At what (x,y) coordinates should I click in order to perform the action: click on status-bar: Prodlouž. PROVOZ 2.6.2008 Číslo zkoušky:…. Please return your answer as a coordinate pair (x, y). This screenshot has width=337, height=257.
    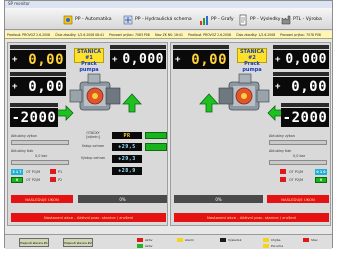
    Looking at the image, I should click on (168, 35).